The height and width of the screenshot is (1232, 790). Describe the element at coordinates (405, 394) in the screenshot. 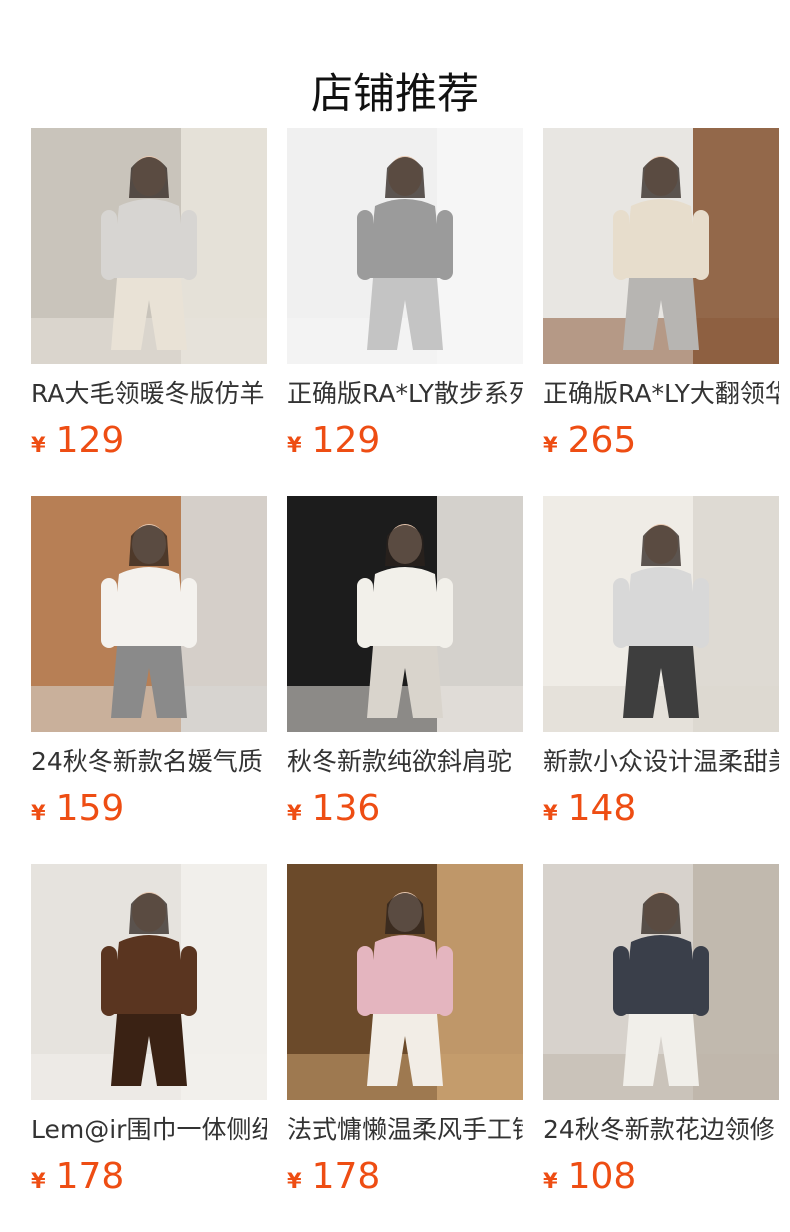

I see `product-name: 正确版RA*LY散步系列` at that location.